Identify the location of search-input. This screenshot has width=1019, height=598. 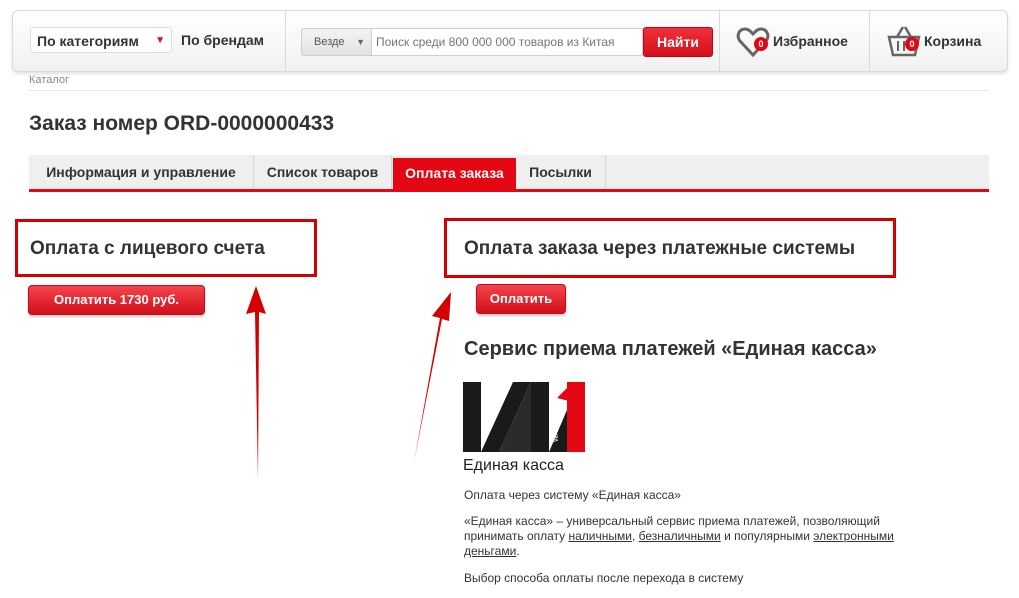
(507, 42).